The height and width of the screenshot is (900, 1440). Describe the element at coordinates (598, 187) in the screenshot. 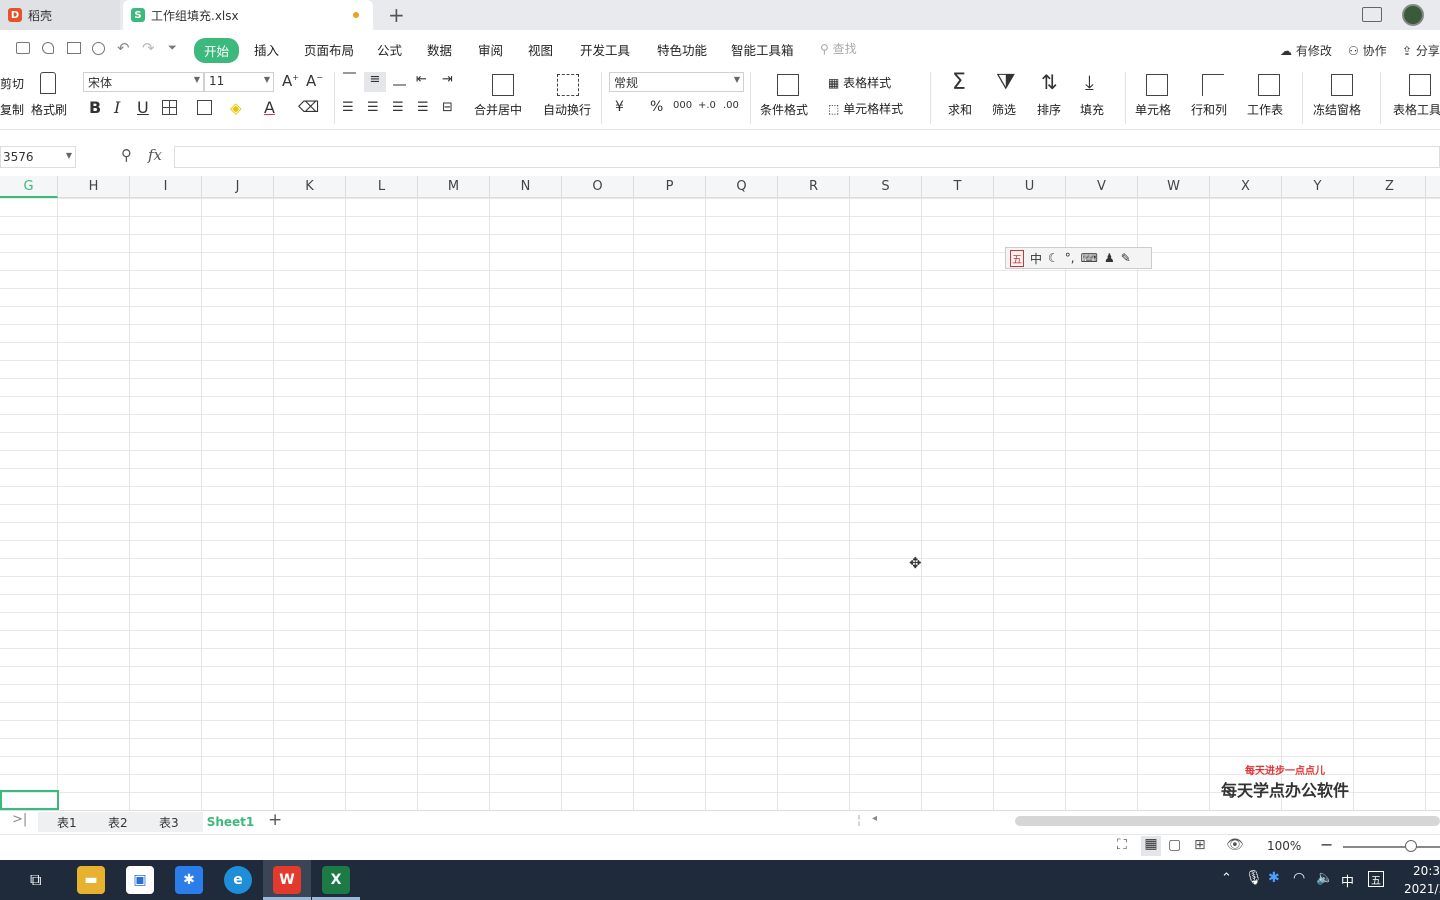

I see `column-header-o: O` at that location.